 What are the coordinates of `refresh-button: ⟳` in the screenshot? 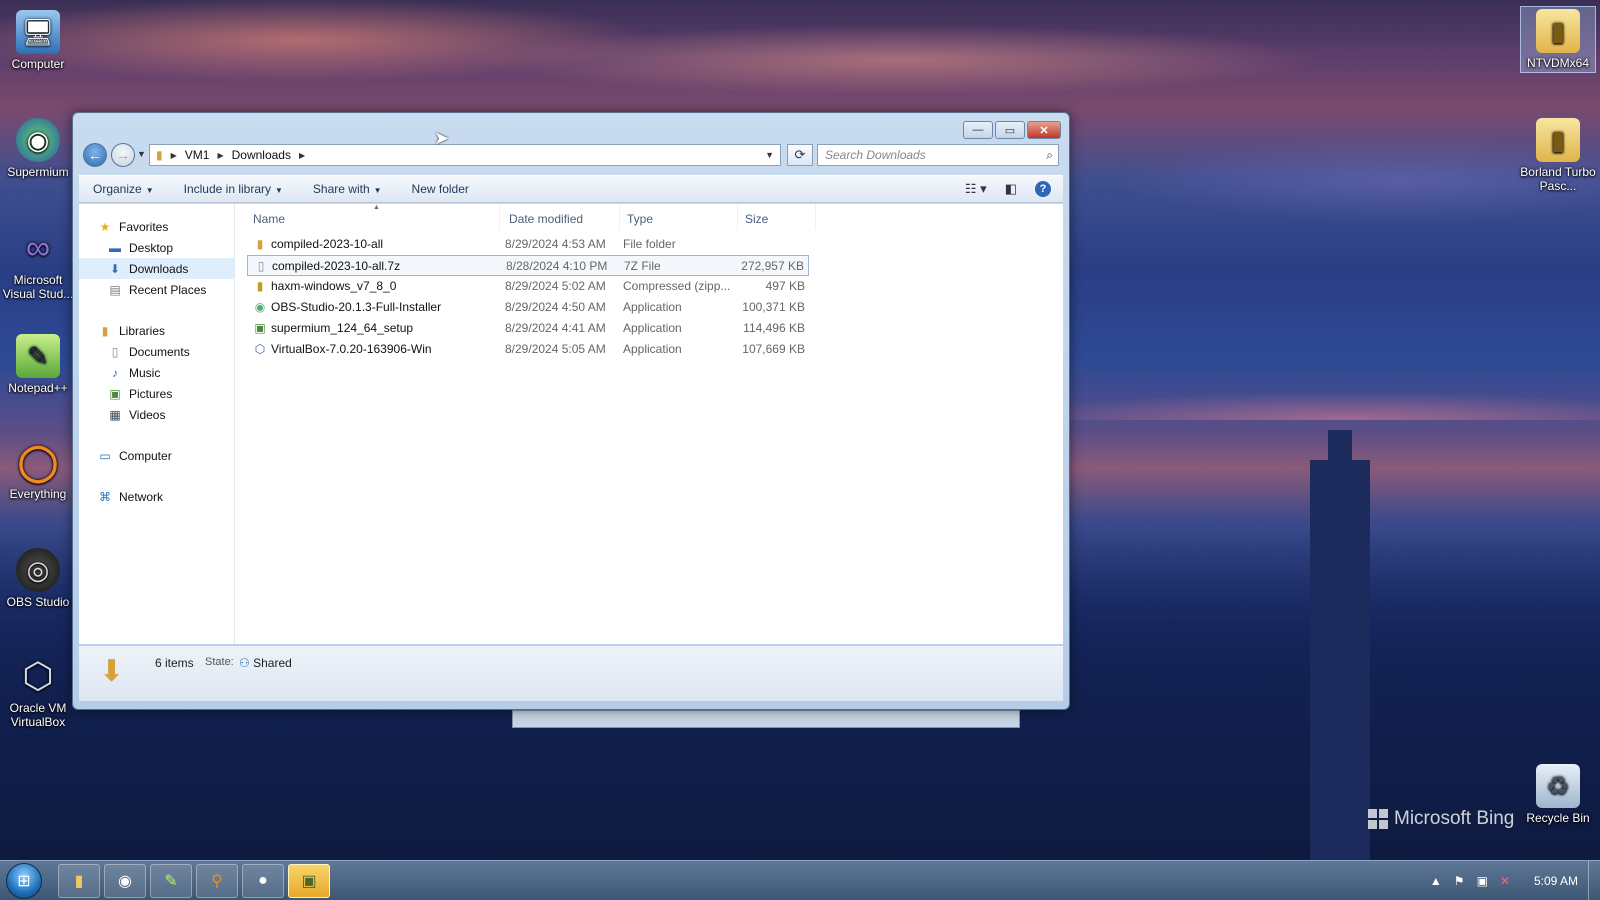 It's located at (800, 155).